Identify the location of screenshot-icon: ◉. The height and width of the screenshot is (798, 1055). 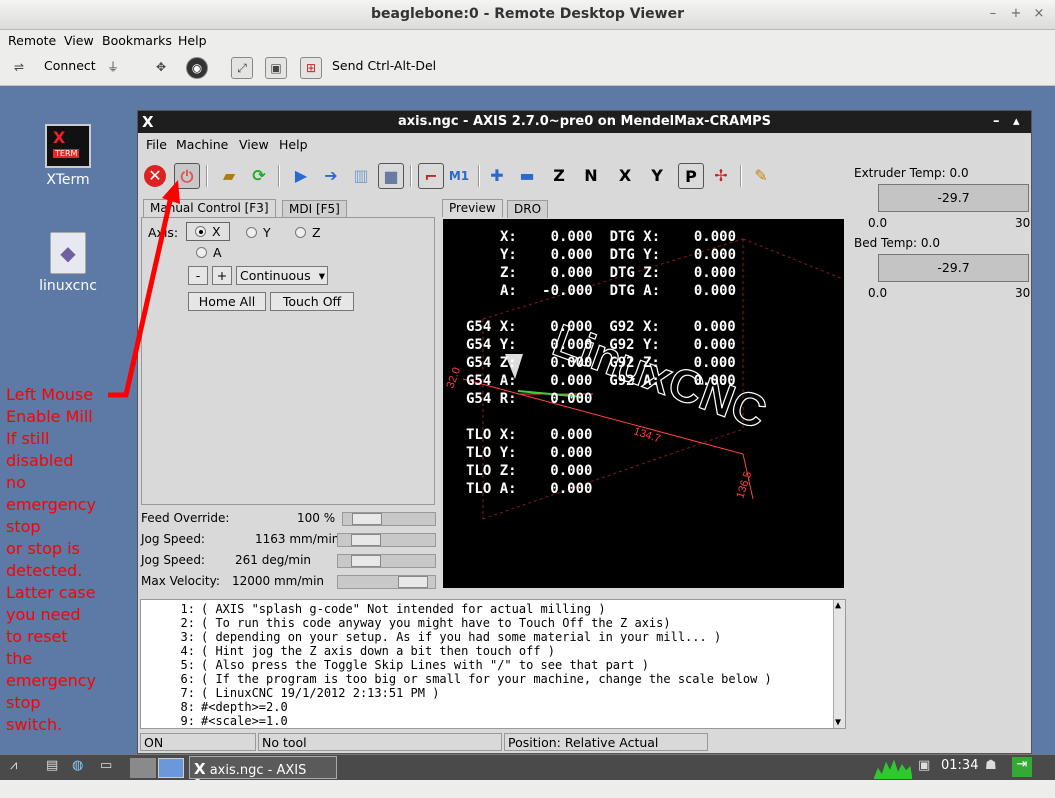
(197, 68).